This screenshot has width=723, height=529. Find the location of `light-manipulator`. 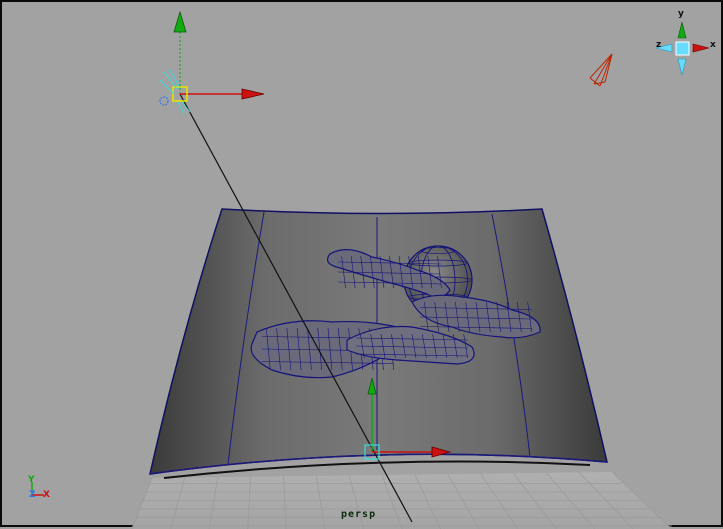

light-manipulator is located at coordinates (212, 62).